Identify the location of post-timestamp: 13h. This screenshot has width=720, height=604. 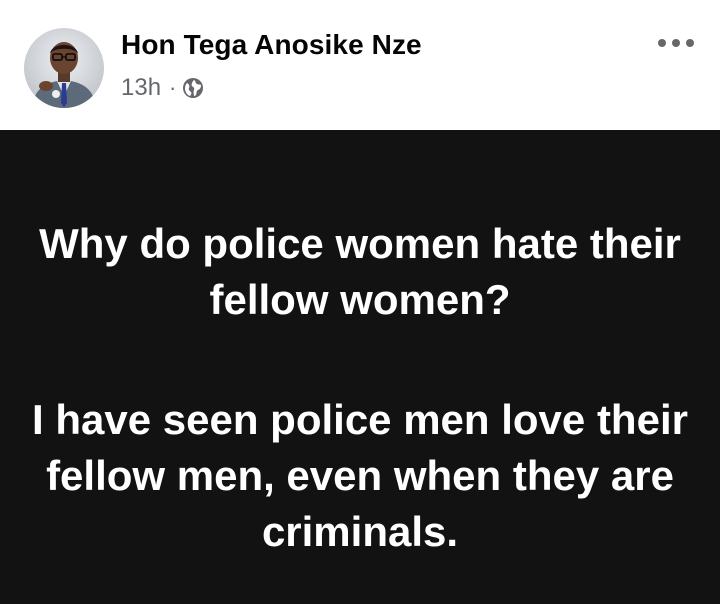
(141, 88).